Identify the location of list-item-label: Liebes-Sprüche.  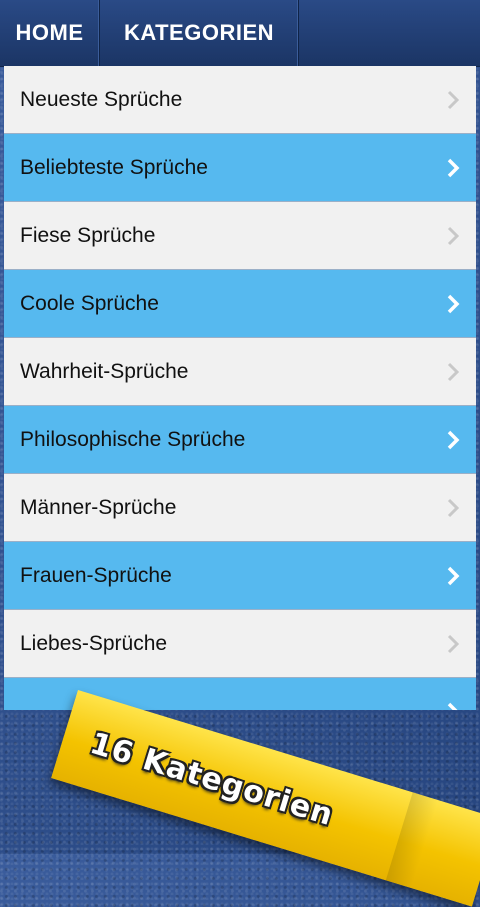
(94, 643).